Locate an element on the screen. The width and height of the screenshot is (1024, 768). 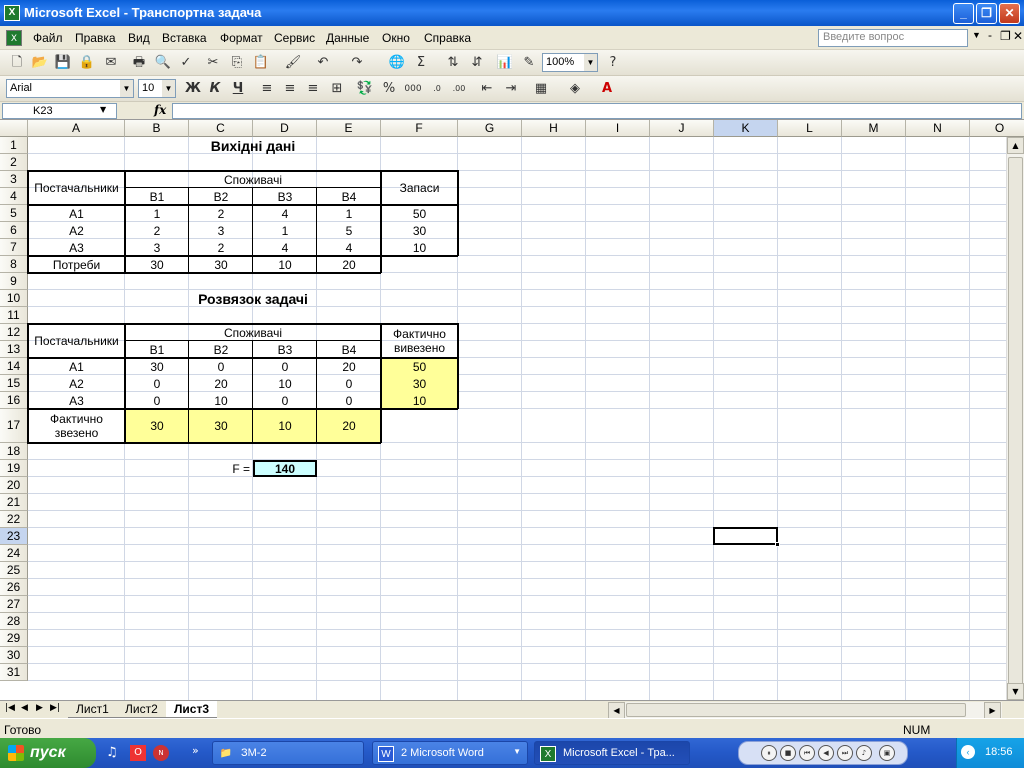
input-cost-cell: 3 is located at coordinates (157, 247).